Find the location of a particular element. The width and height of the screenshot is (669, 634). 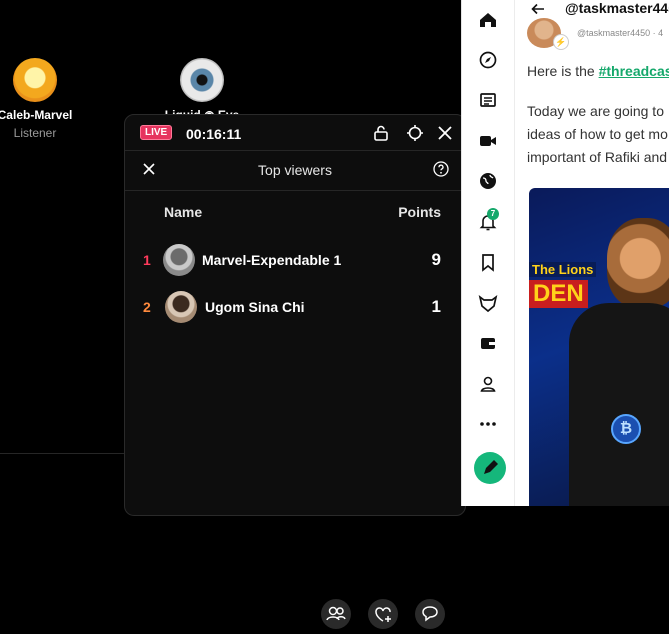

heart-plus-icon is located at coordinates (383, 614).